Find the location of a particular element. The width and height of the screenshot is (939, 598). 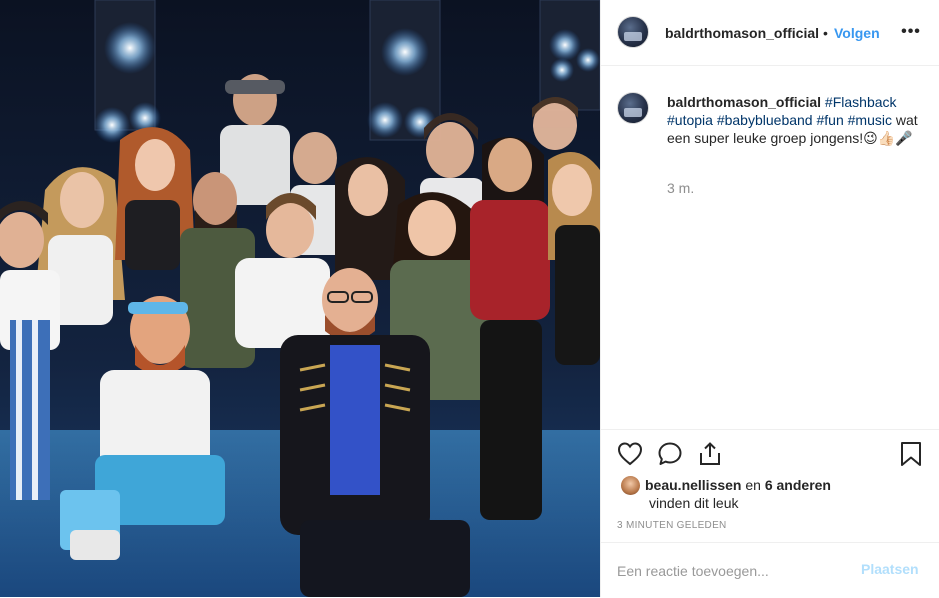

likes-summary: beau.nellissen en 6 anderen is located at coordinates (738, 485).